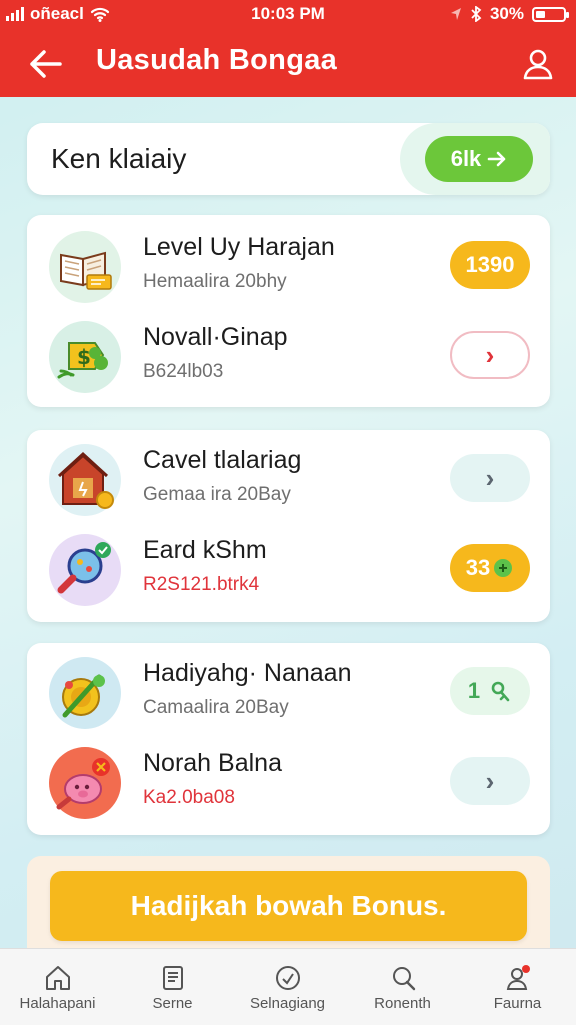 The width and height of the screenshot is (576, 1025). What do you see at coordinates (496, 159) in the screenshot?
I see `arrow-right-icon` at bounding box center [496, 159].